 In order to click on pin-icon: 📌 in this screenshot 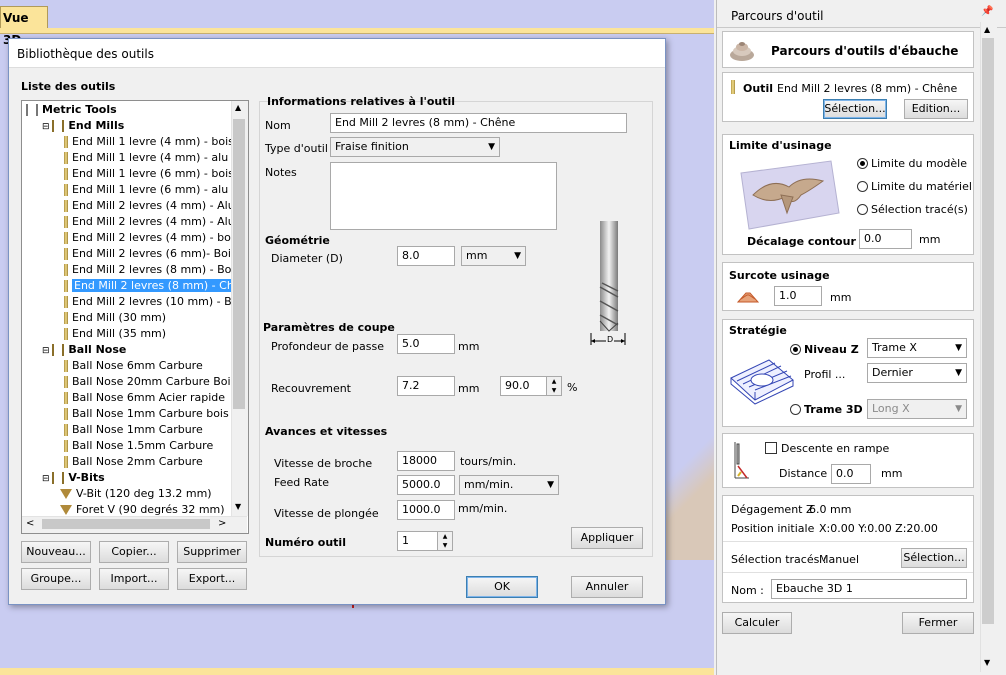, I will do `click(987, 11)`.